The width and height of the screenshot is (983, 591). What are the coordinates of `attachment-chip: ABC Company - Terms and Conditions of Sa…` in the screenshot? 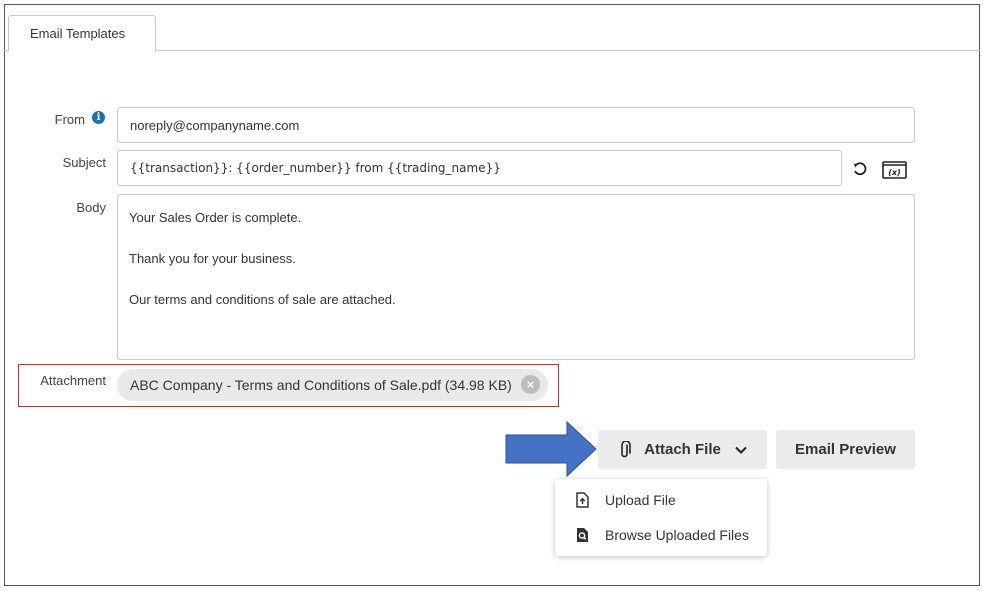 It's located at (332, 385).